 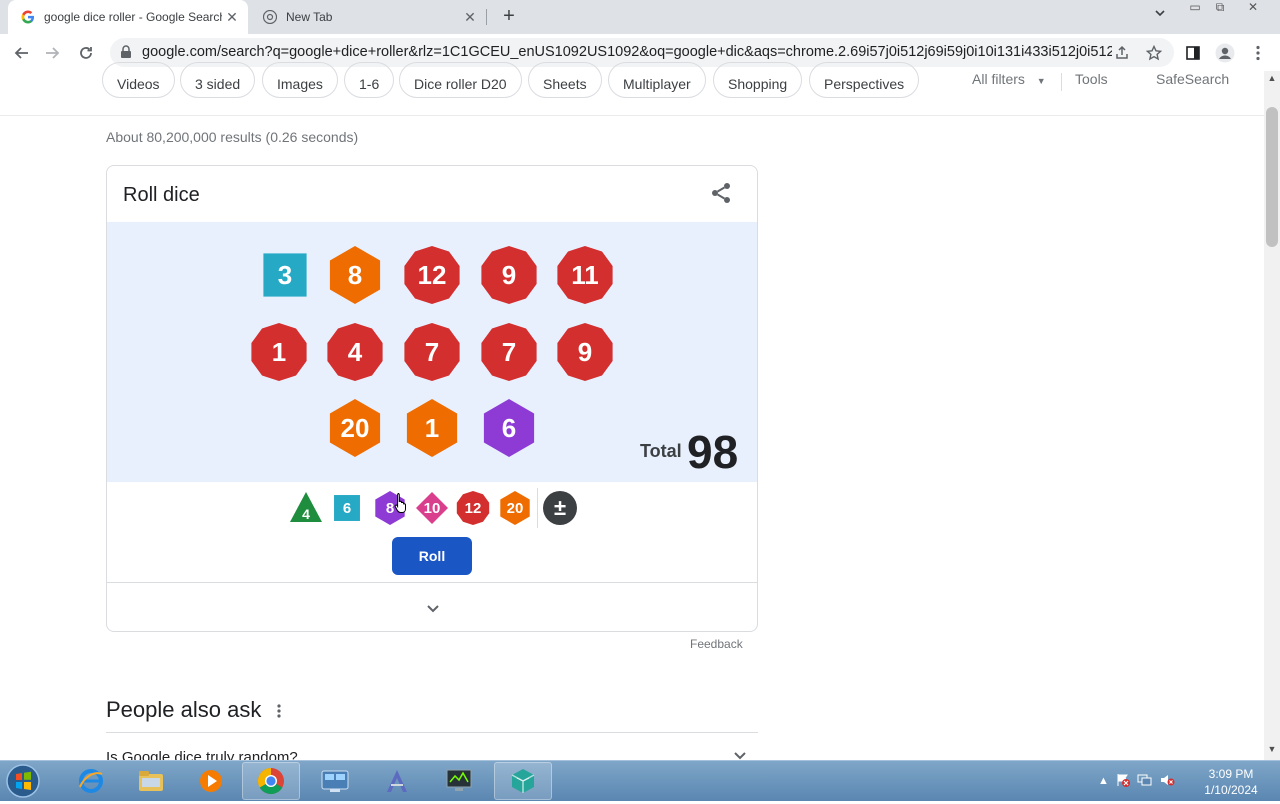 I want to click on share-icon, so click(x=721, y=193).